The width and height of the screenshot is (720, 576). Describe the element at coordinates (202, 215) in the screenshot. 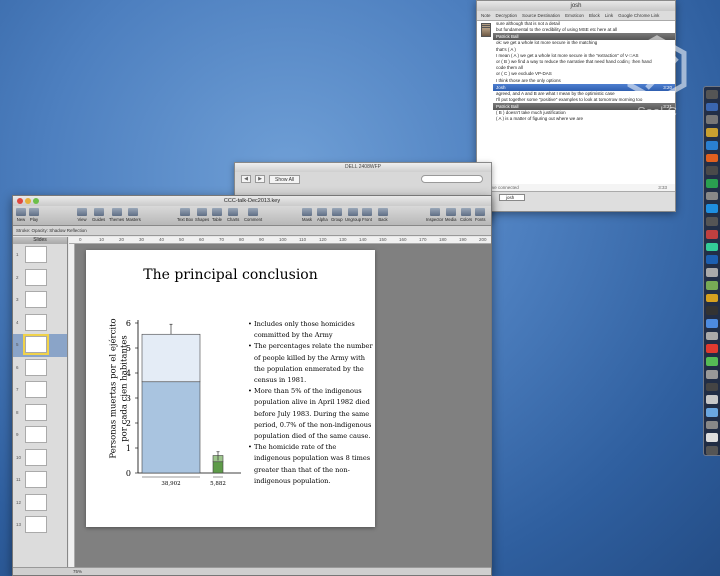

I see `toolbar-shapes-button: Shapes` at that location.